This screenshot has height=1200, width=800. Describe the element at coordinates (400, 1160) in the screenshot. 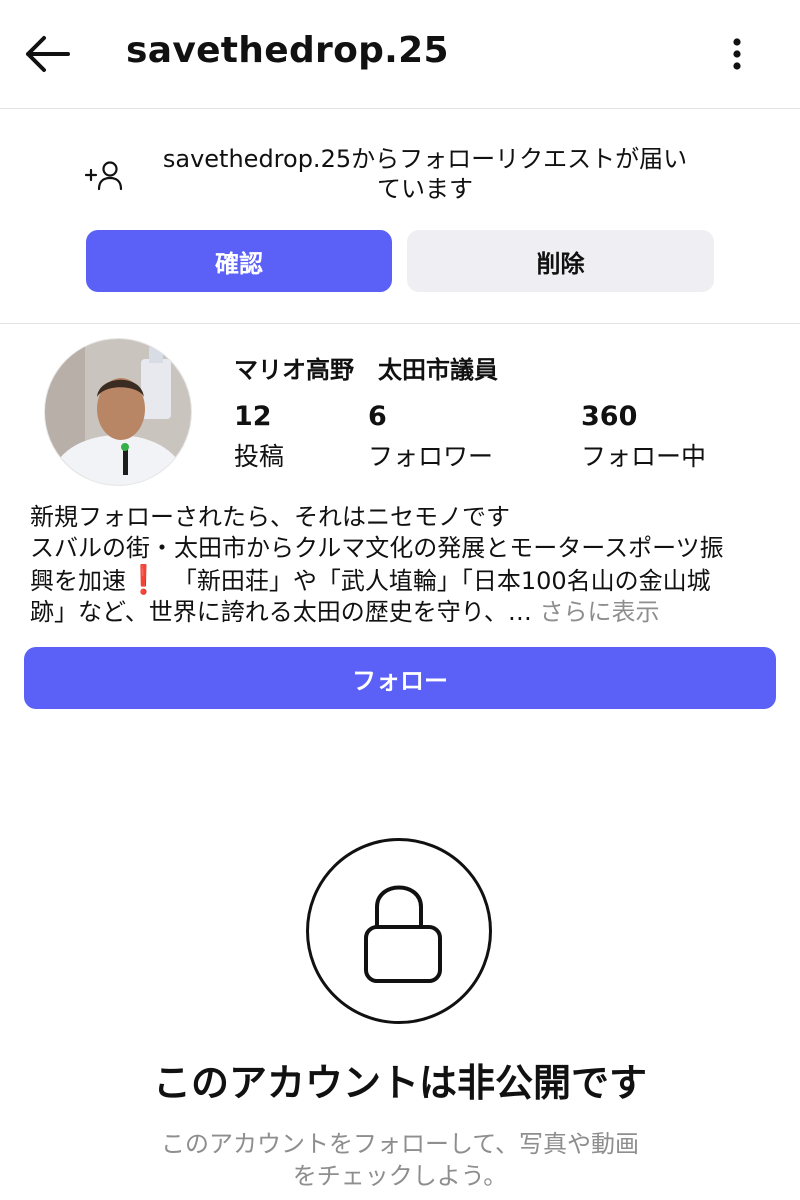

I see `private-account-subtitle: このアカウントをフォローして、写真や動画 をチェックしよう。` at that location.